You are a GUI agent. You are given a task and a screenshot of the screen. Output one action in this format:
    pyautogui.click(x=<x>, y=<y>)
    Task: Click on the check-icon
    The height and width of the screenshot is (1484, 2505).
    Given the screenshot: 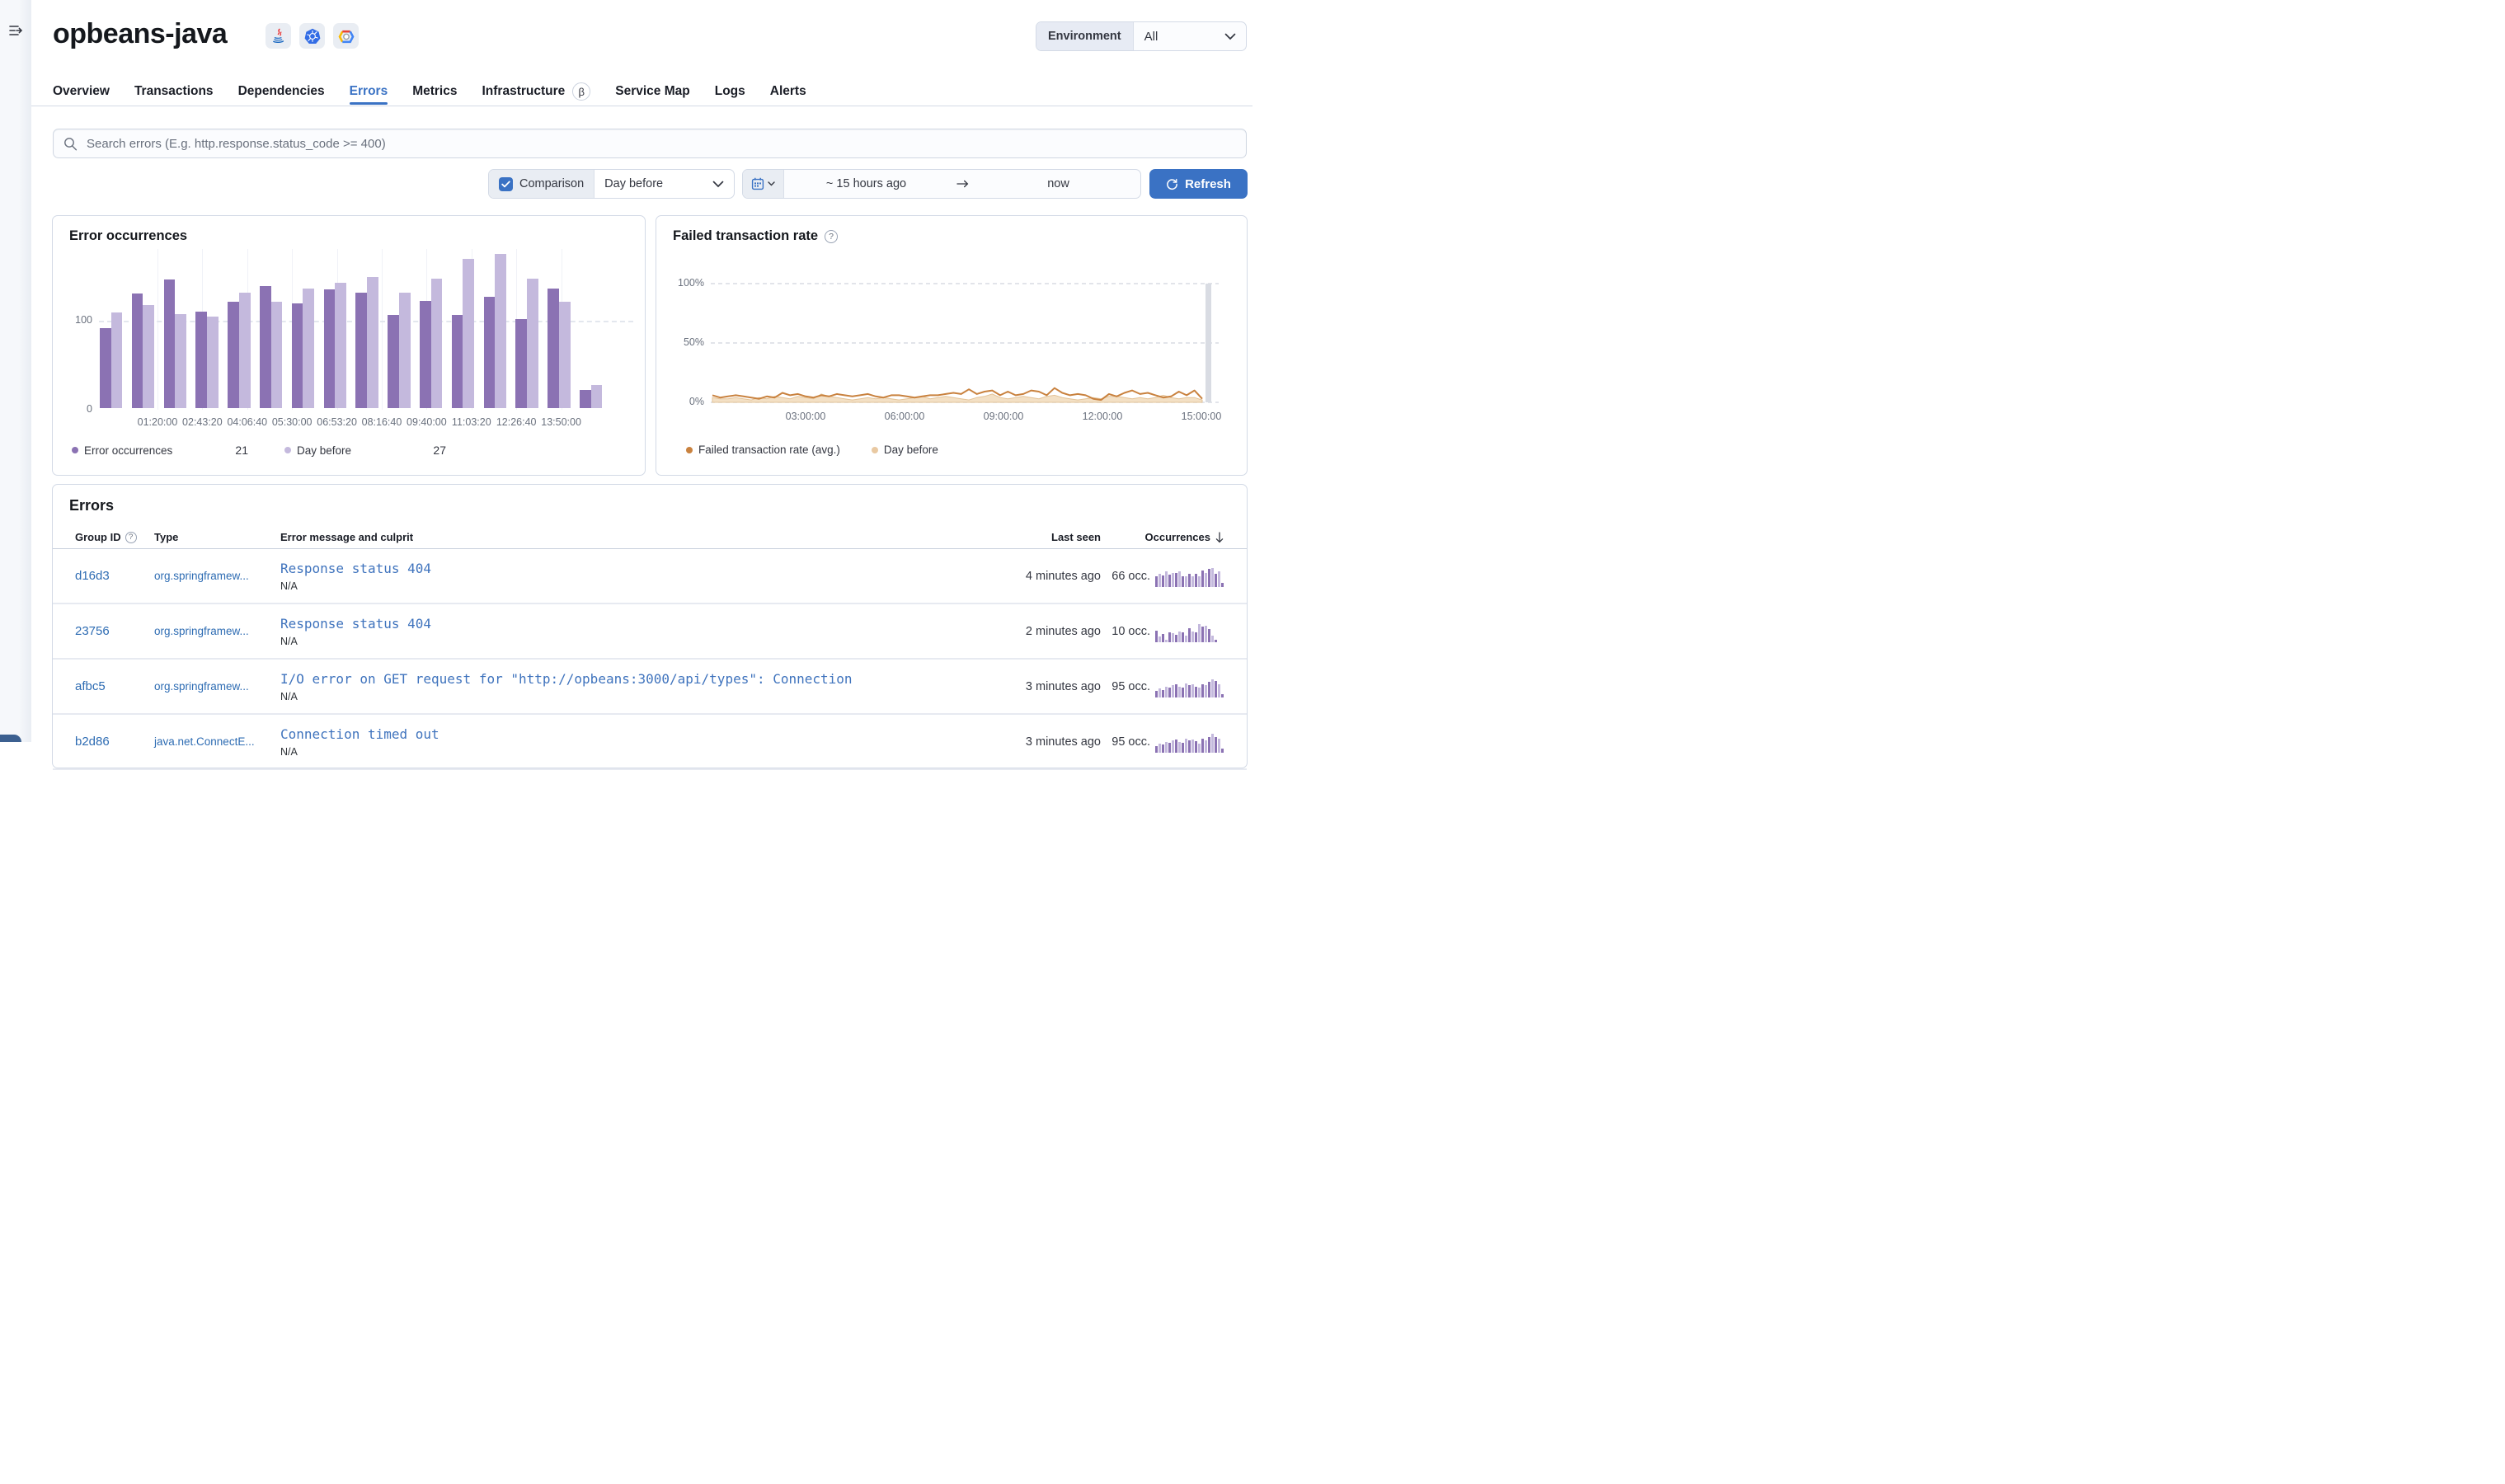 What is the action you would take?
    pyautogui.click(x=506, y=184)
    